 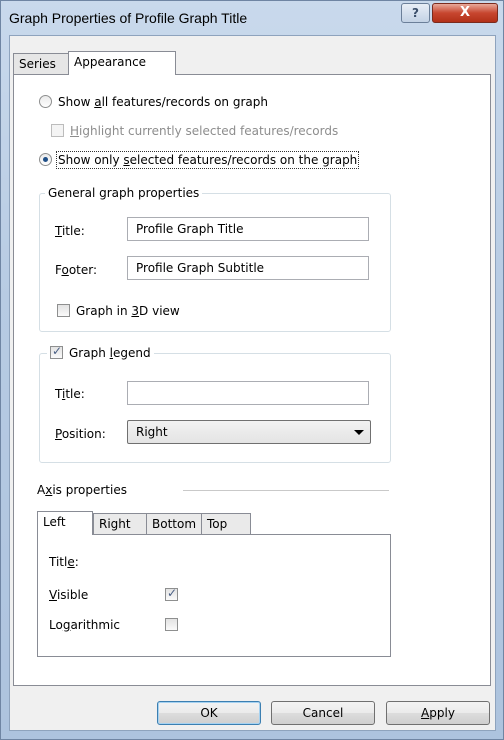 I want to click on ok-button: OK, so click(x=209, y=713).